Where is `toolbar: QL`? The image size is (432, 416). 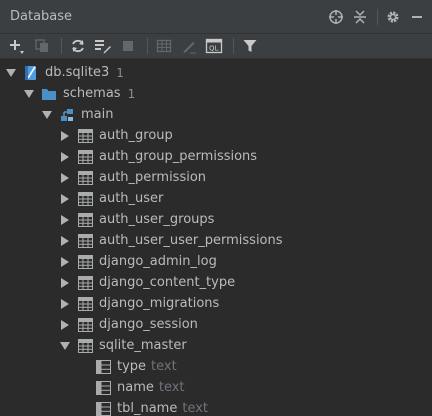
toolbar: QL is located at coordinates (216, 46).